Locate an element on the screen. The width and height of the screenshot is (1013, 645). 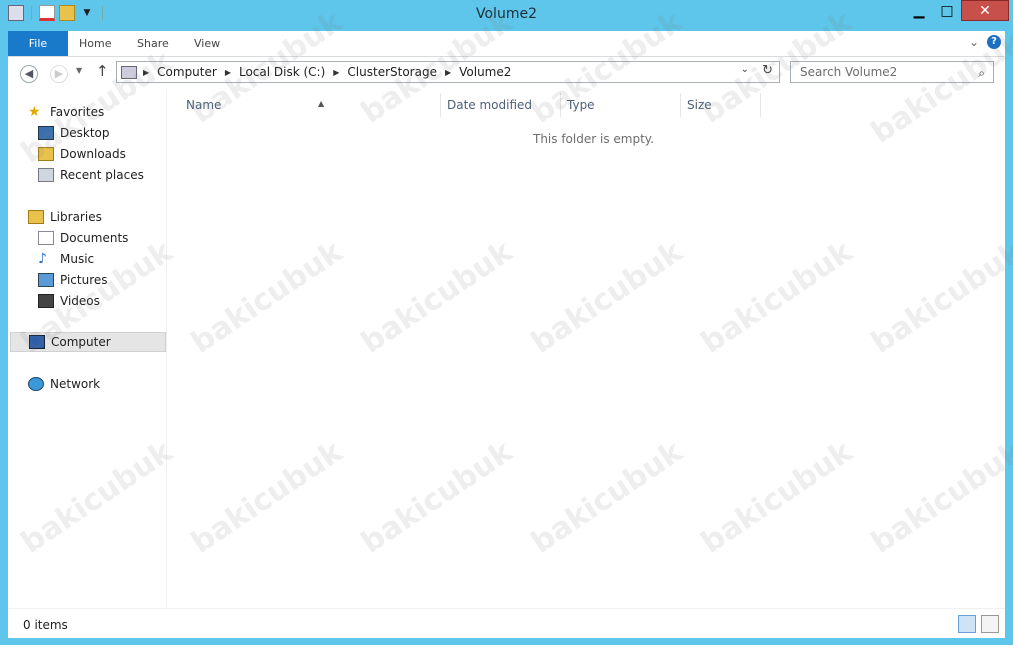
nav-label: Pictures is located at coordinates (84, 280).